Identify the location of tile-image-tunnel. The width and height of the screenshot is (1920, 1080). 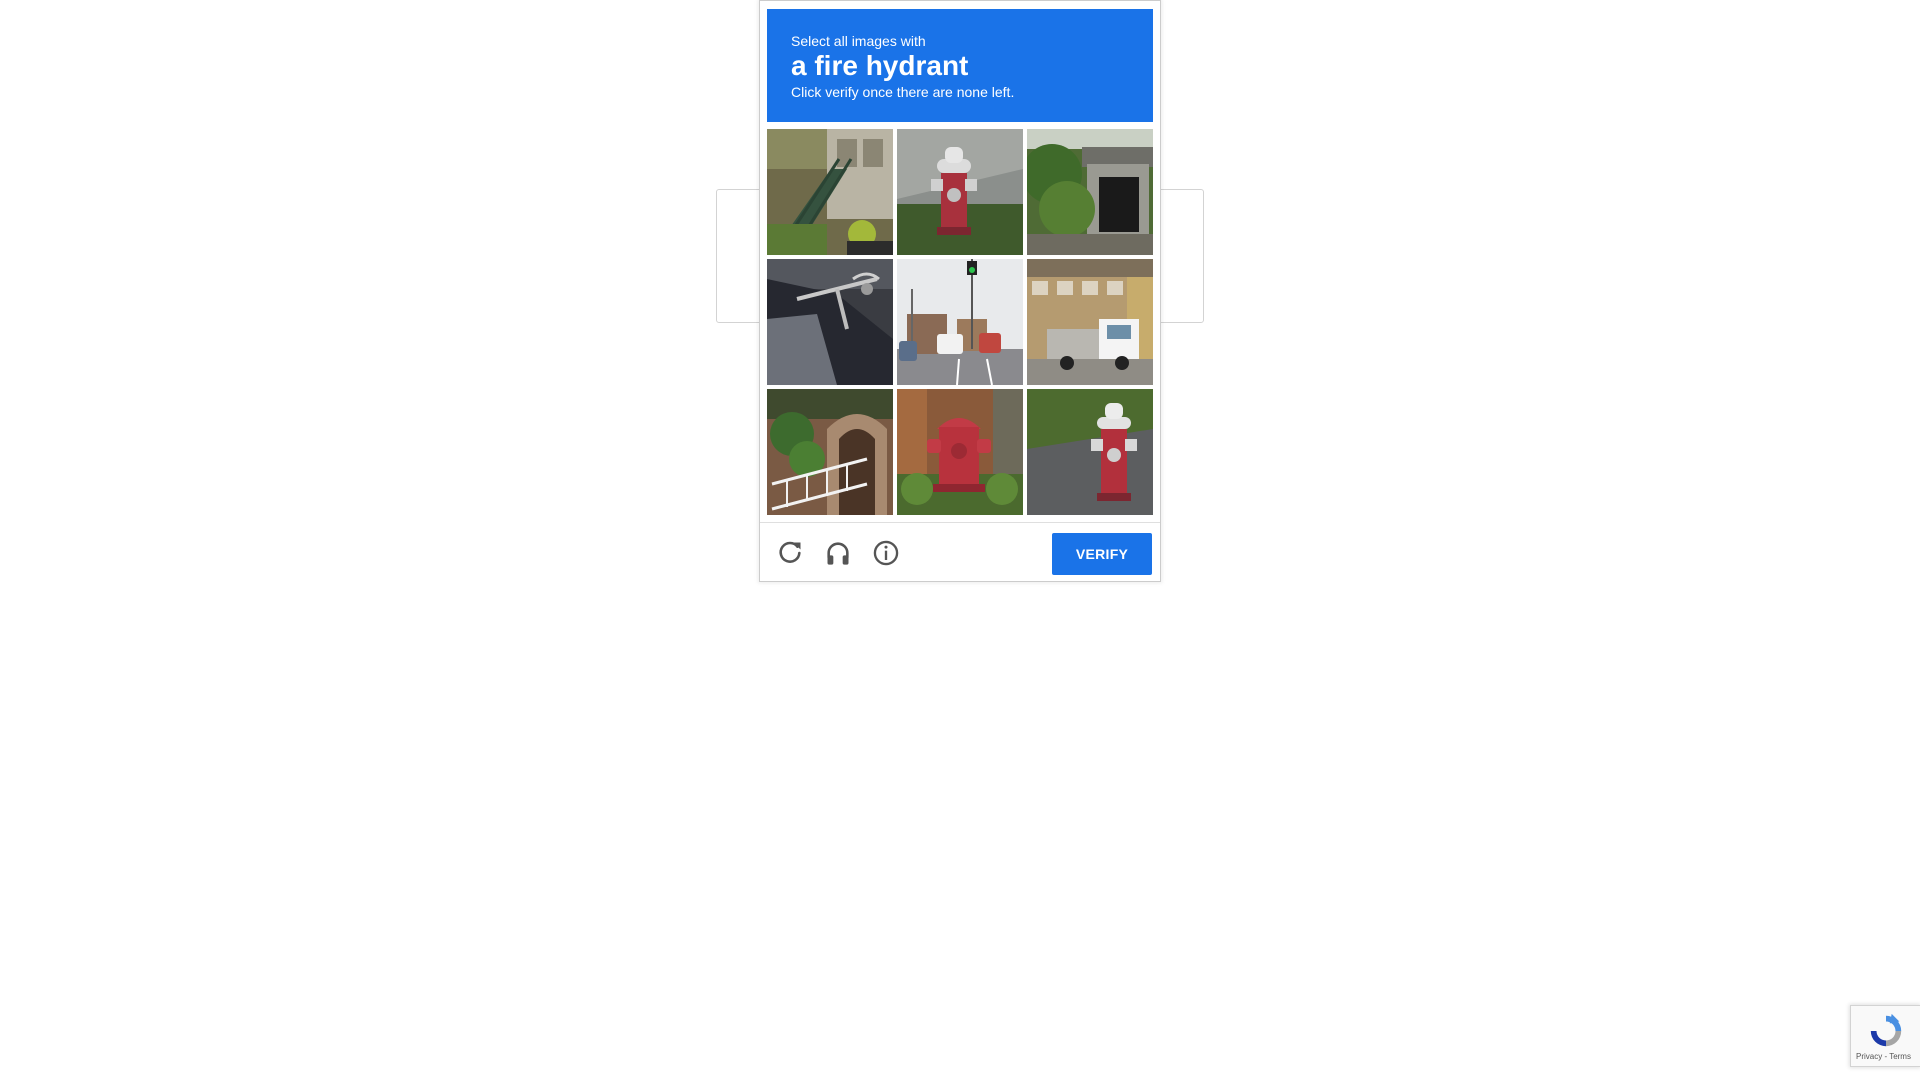
(1090, 192).